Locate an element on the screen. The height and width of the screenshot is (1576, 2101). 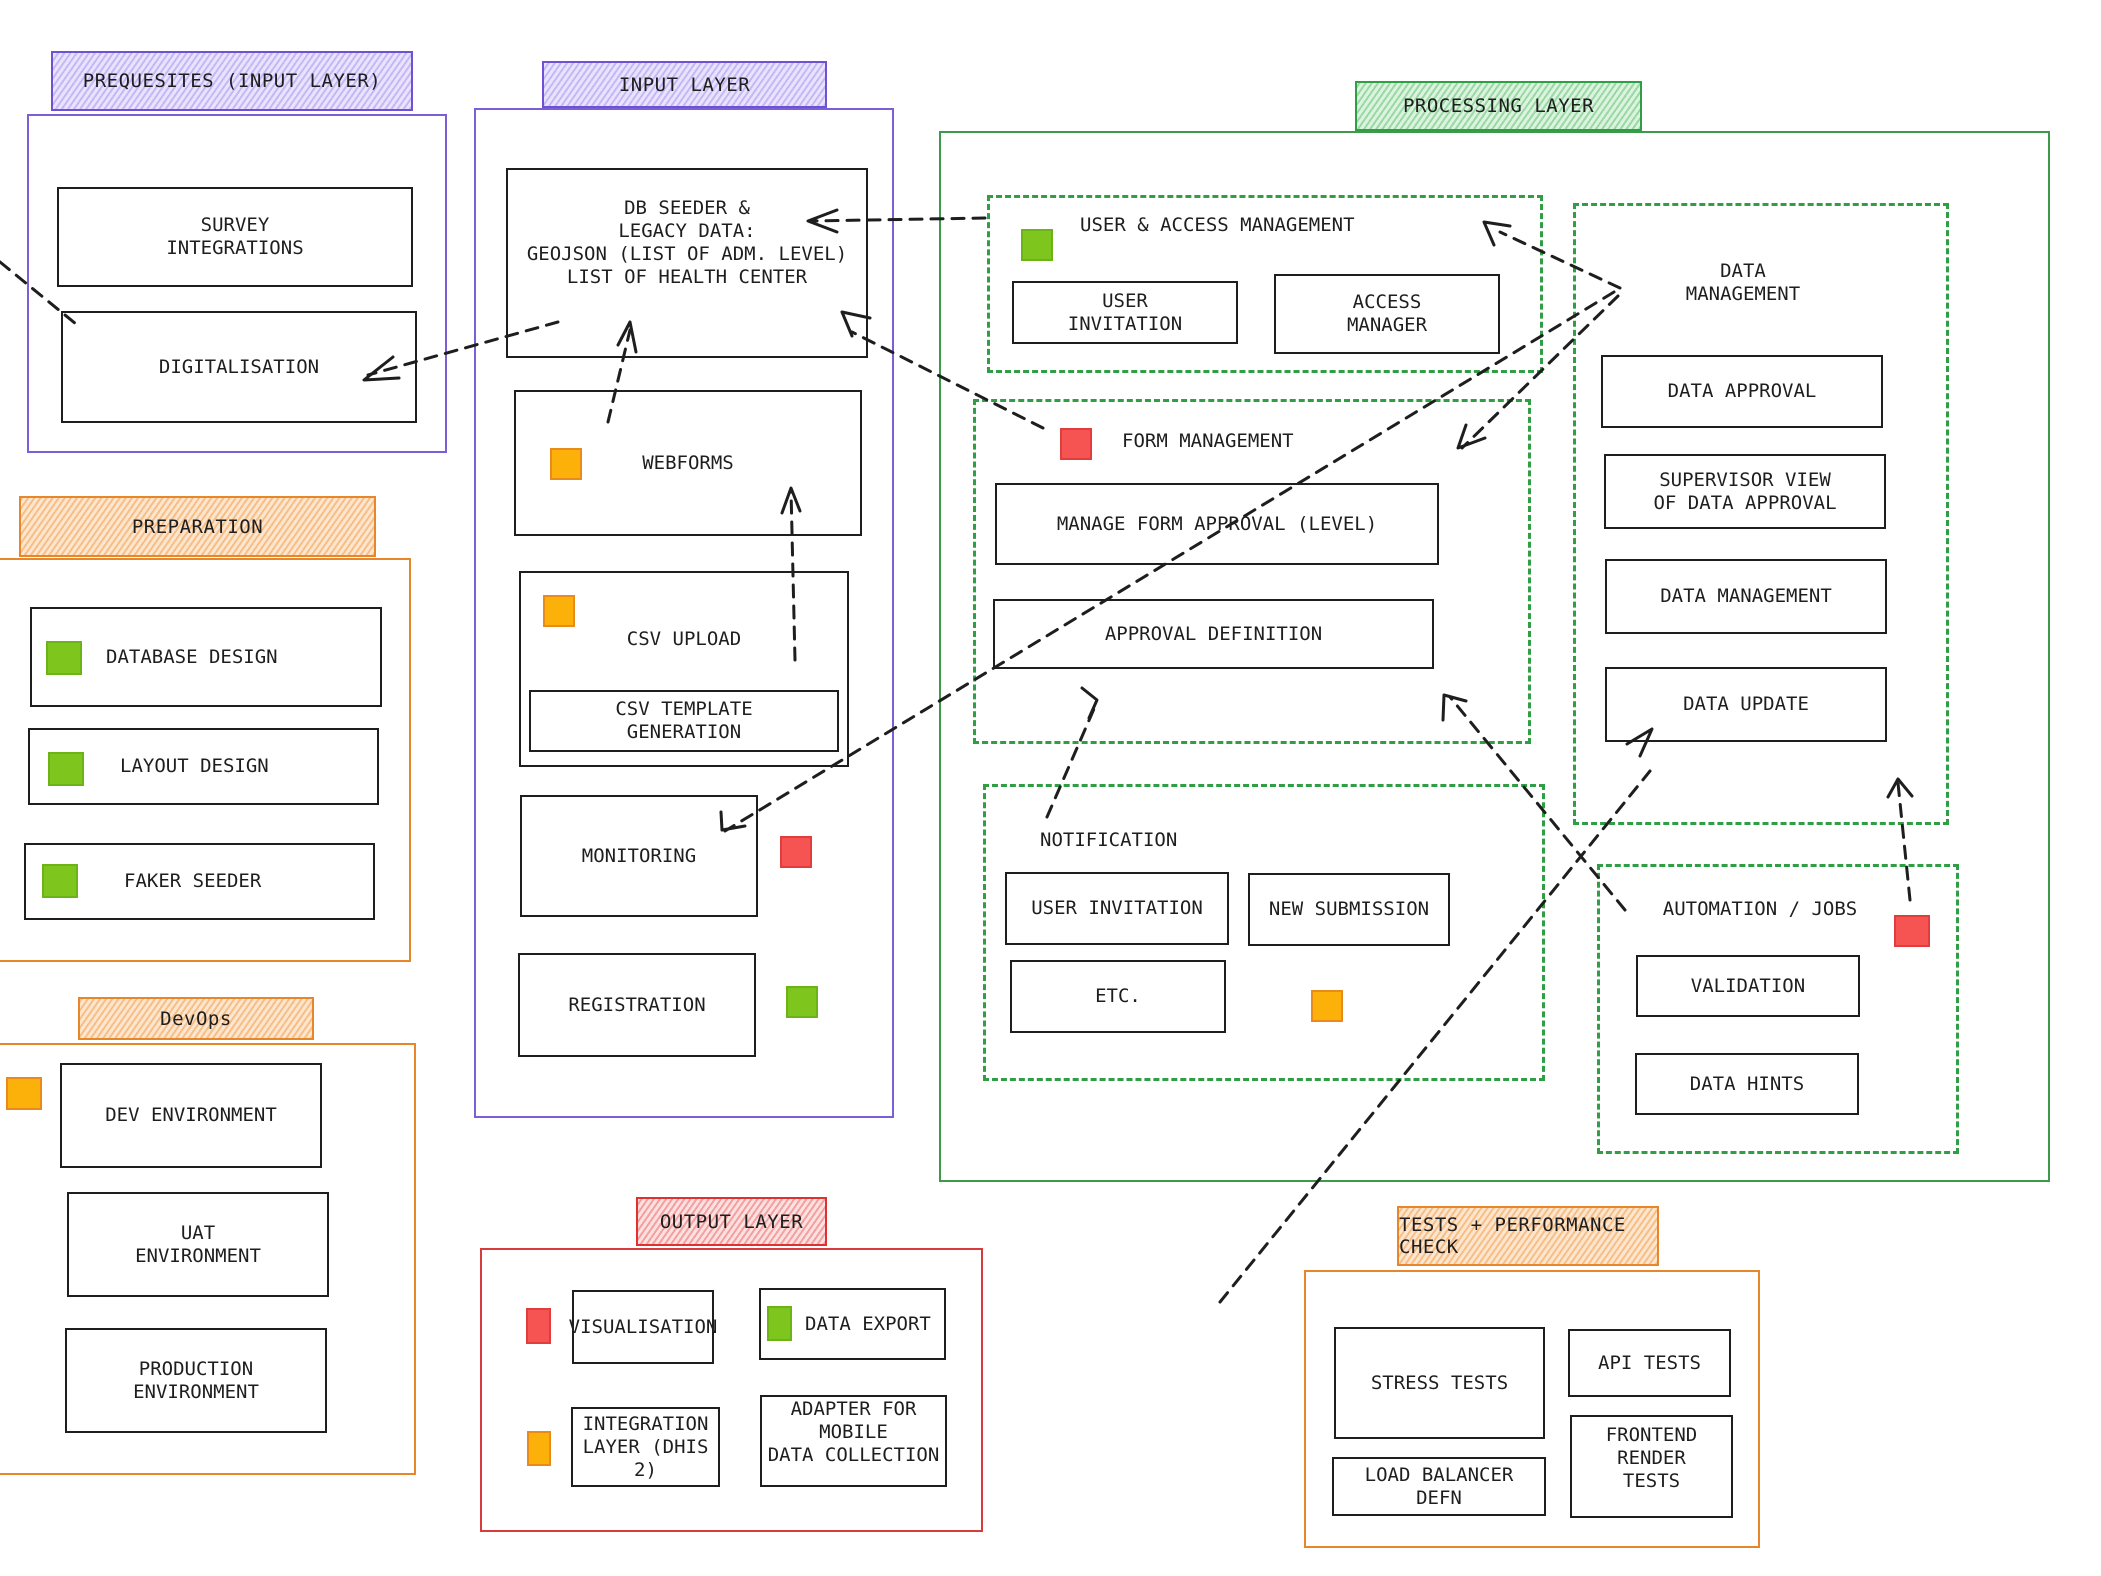
database-design-box: Database Design is located at coordinates (206, 657).